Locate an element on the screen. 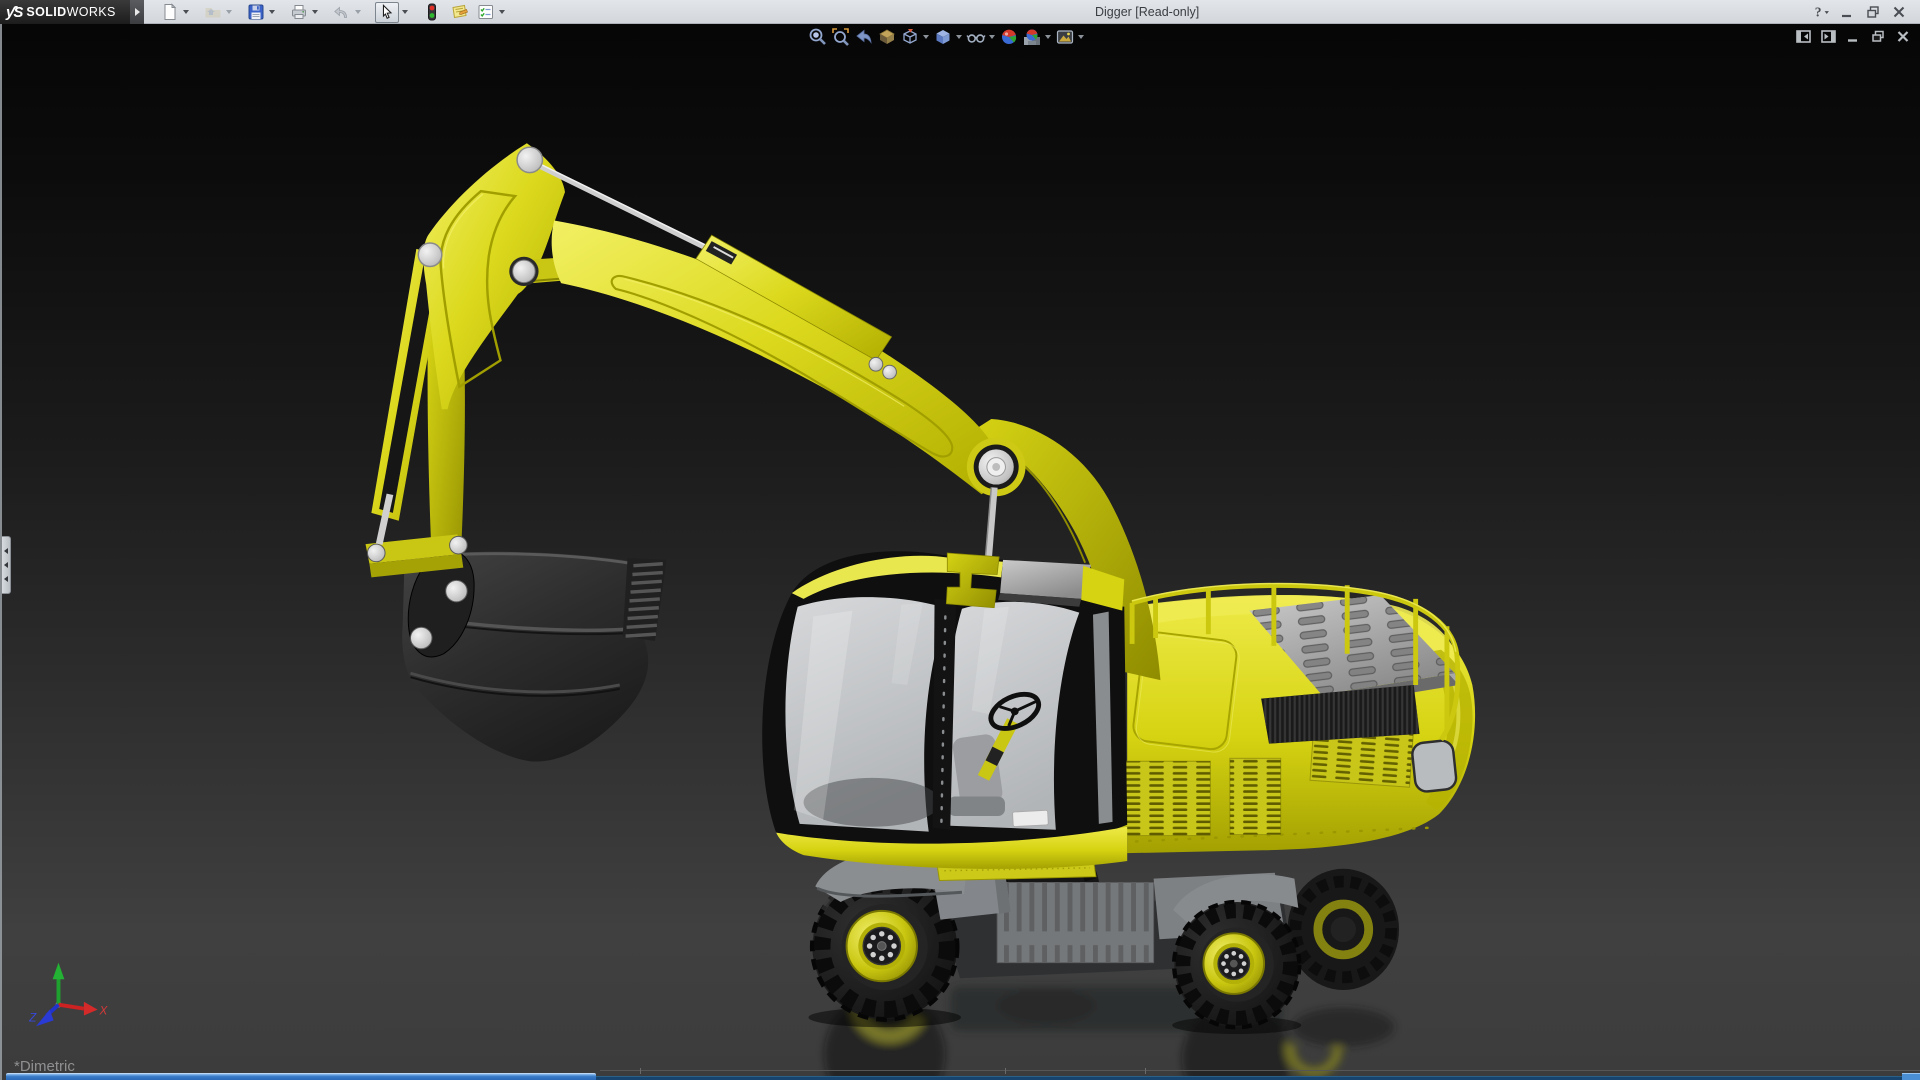  print-dropdown is located at coordinates (314, 12).